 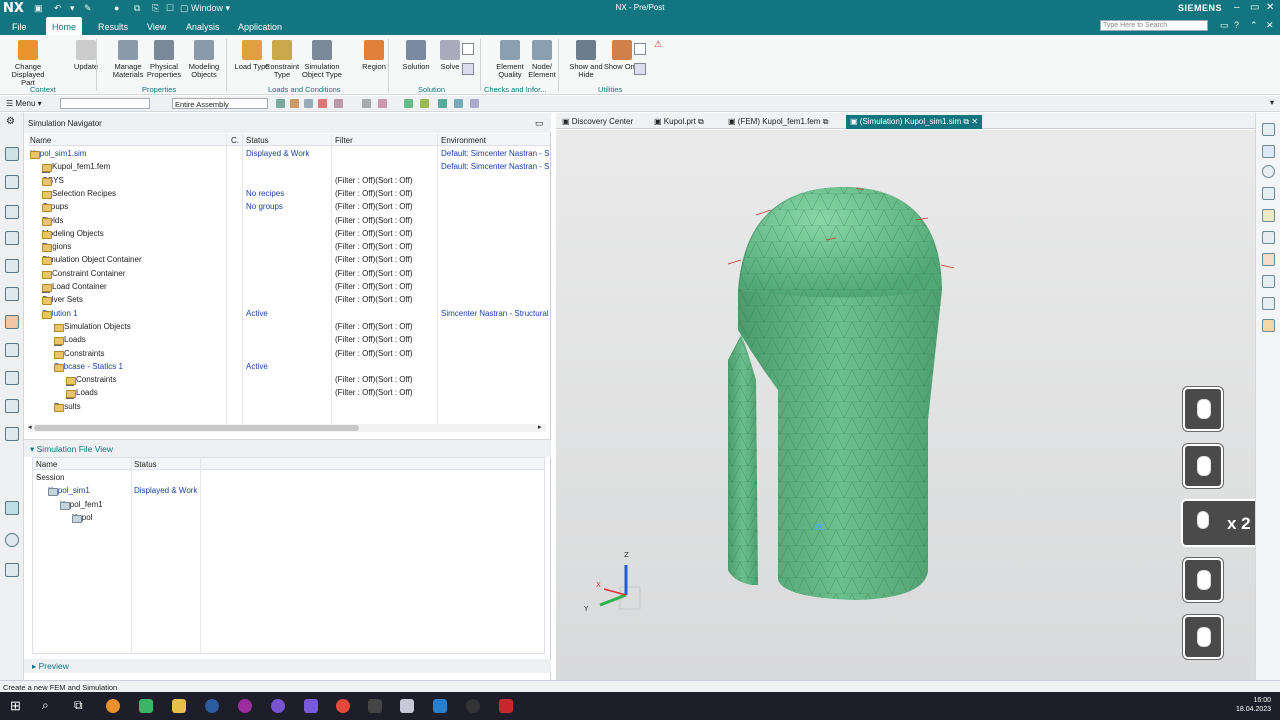 I want to click on ribbon-button-constraint-type: Constraint Type, so click(x=282, y=58).